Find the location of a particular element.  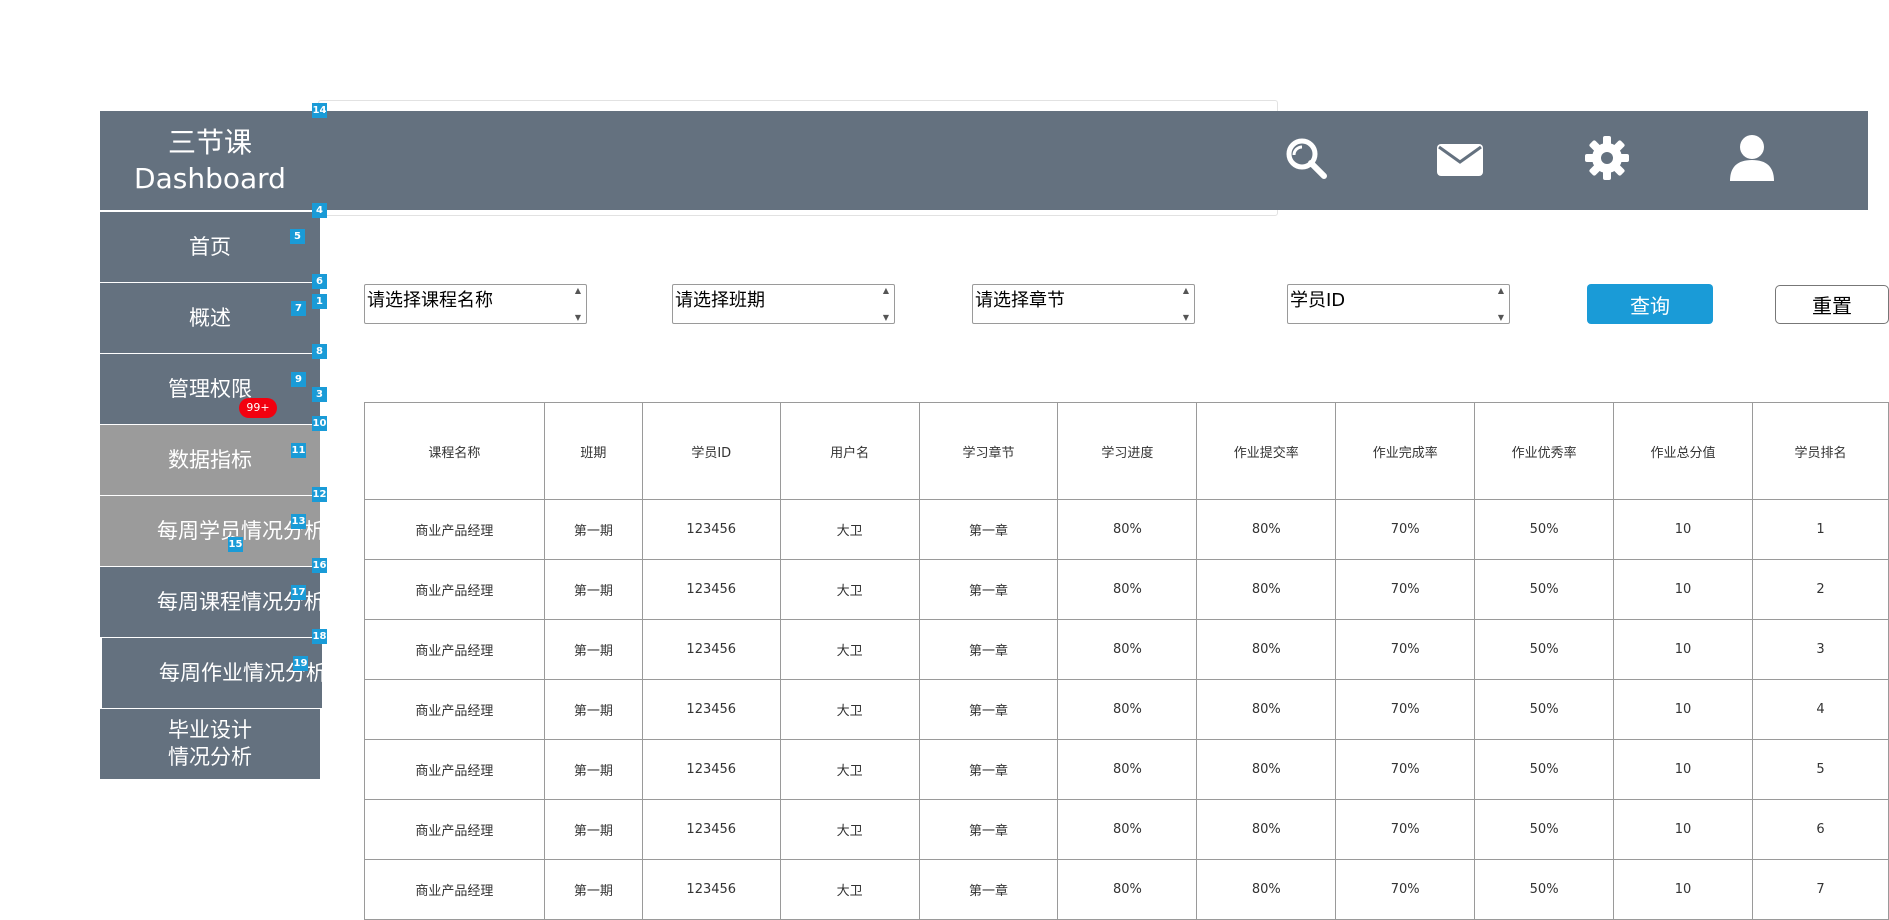

sidebar-item-data-metrics: 数据指标 is located at coordinates (210, 460).